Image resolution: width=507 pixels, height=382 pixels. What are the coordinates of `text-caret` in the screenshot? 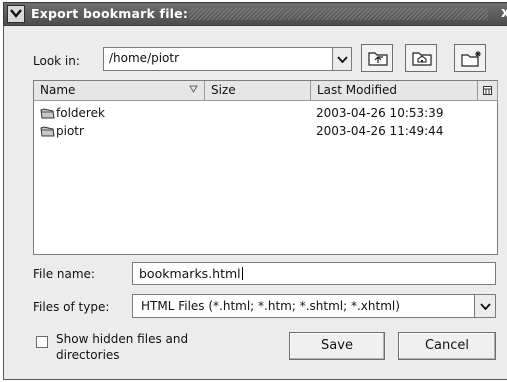 It's located at (242, 273).